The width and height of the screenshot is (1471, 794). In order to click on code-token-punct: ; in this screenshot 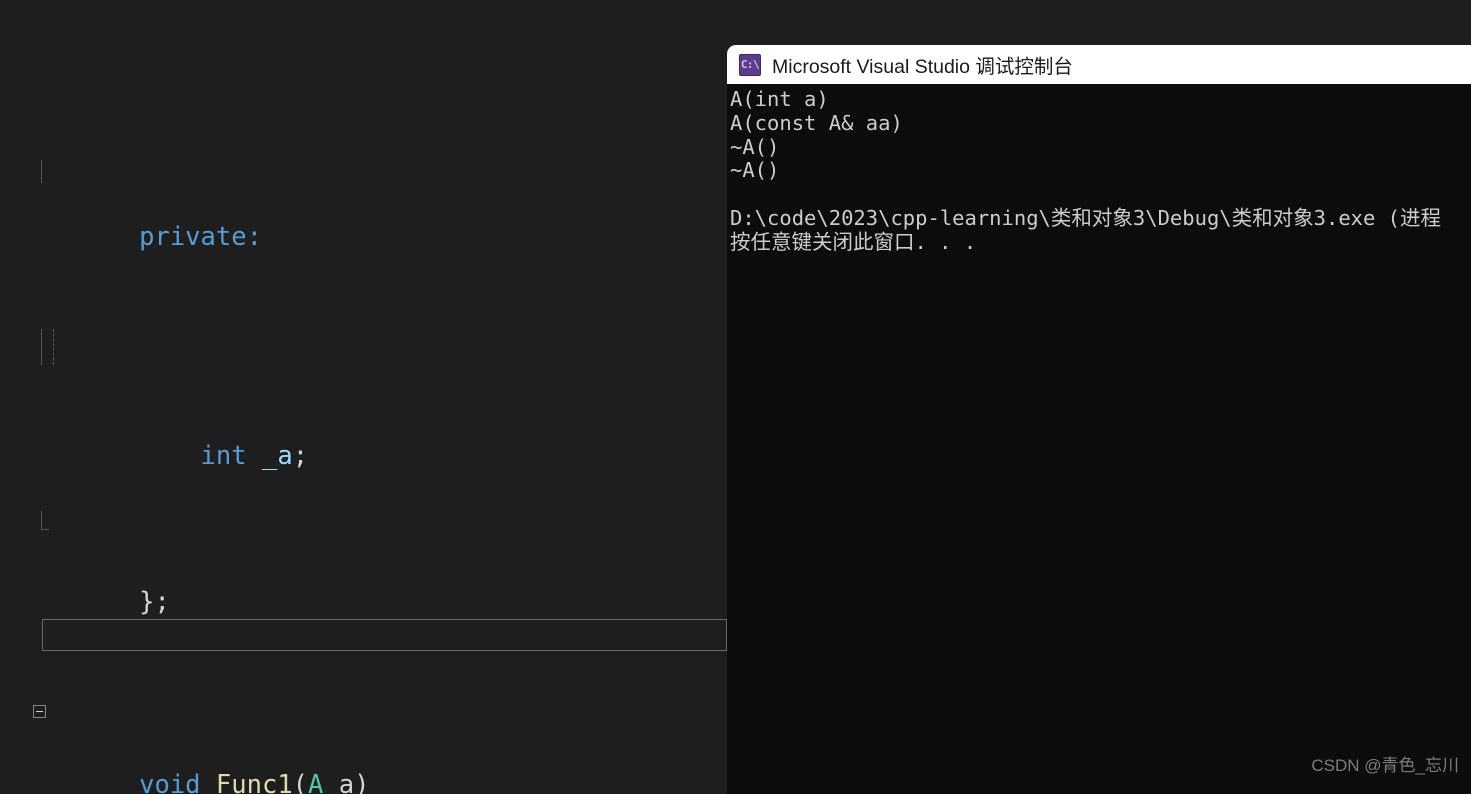, I will do `click(300, 456)`.